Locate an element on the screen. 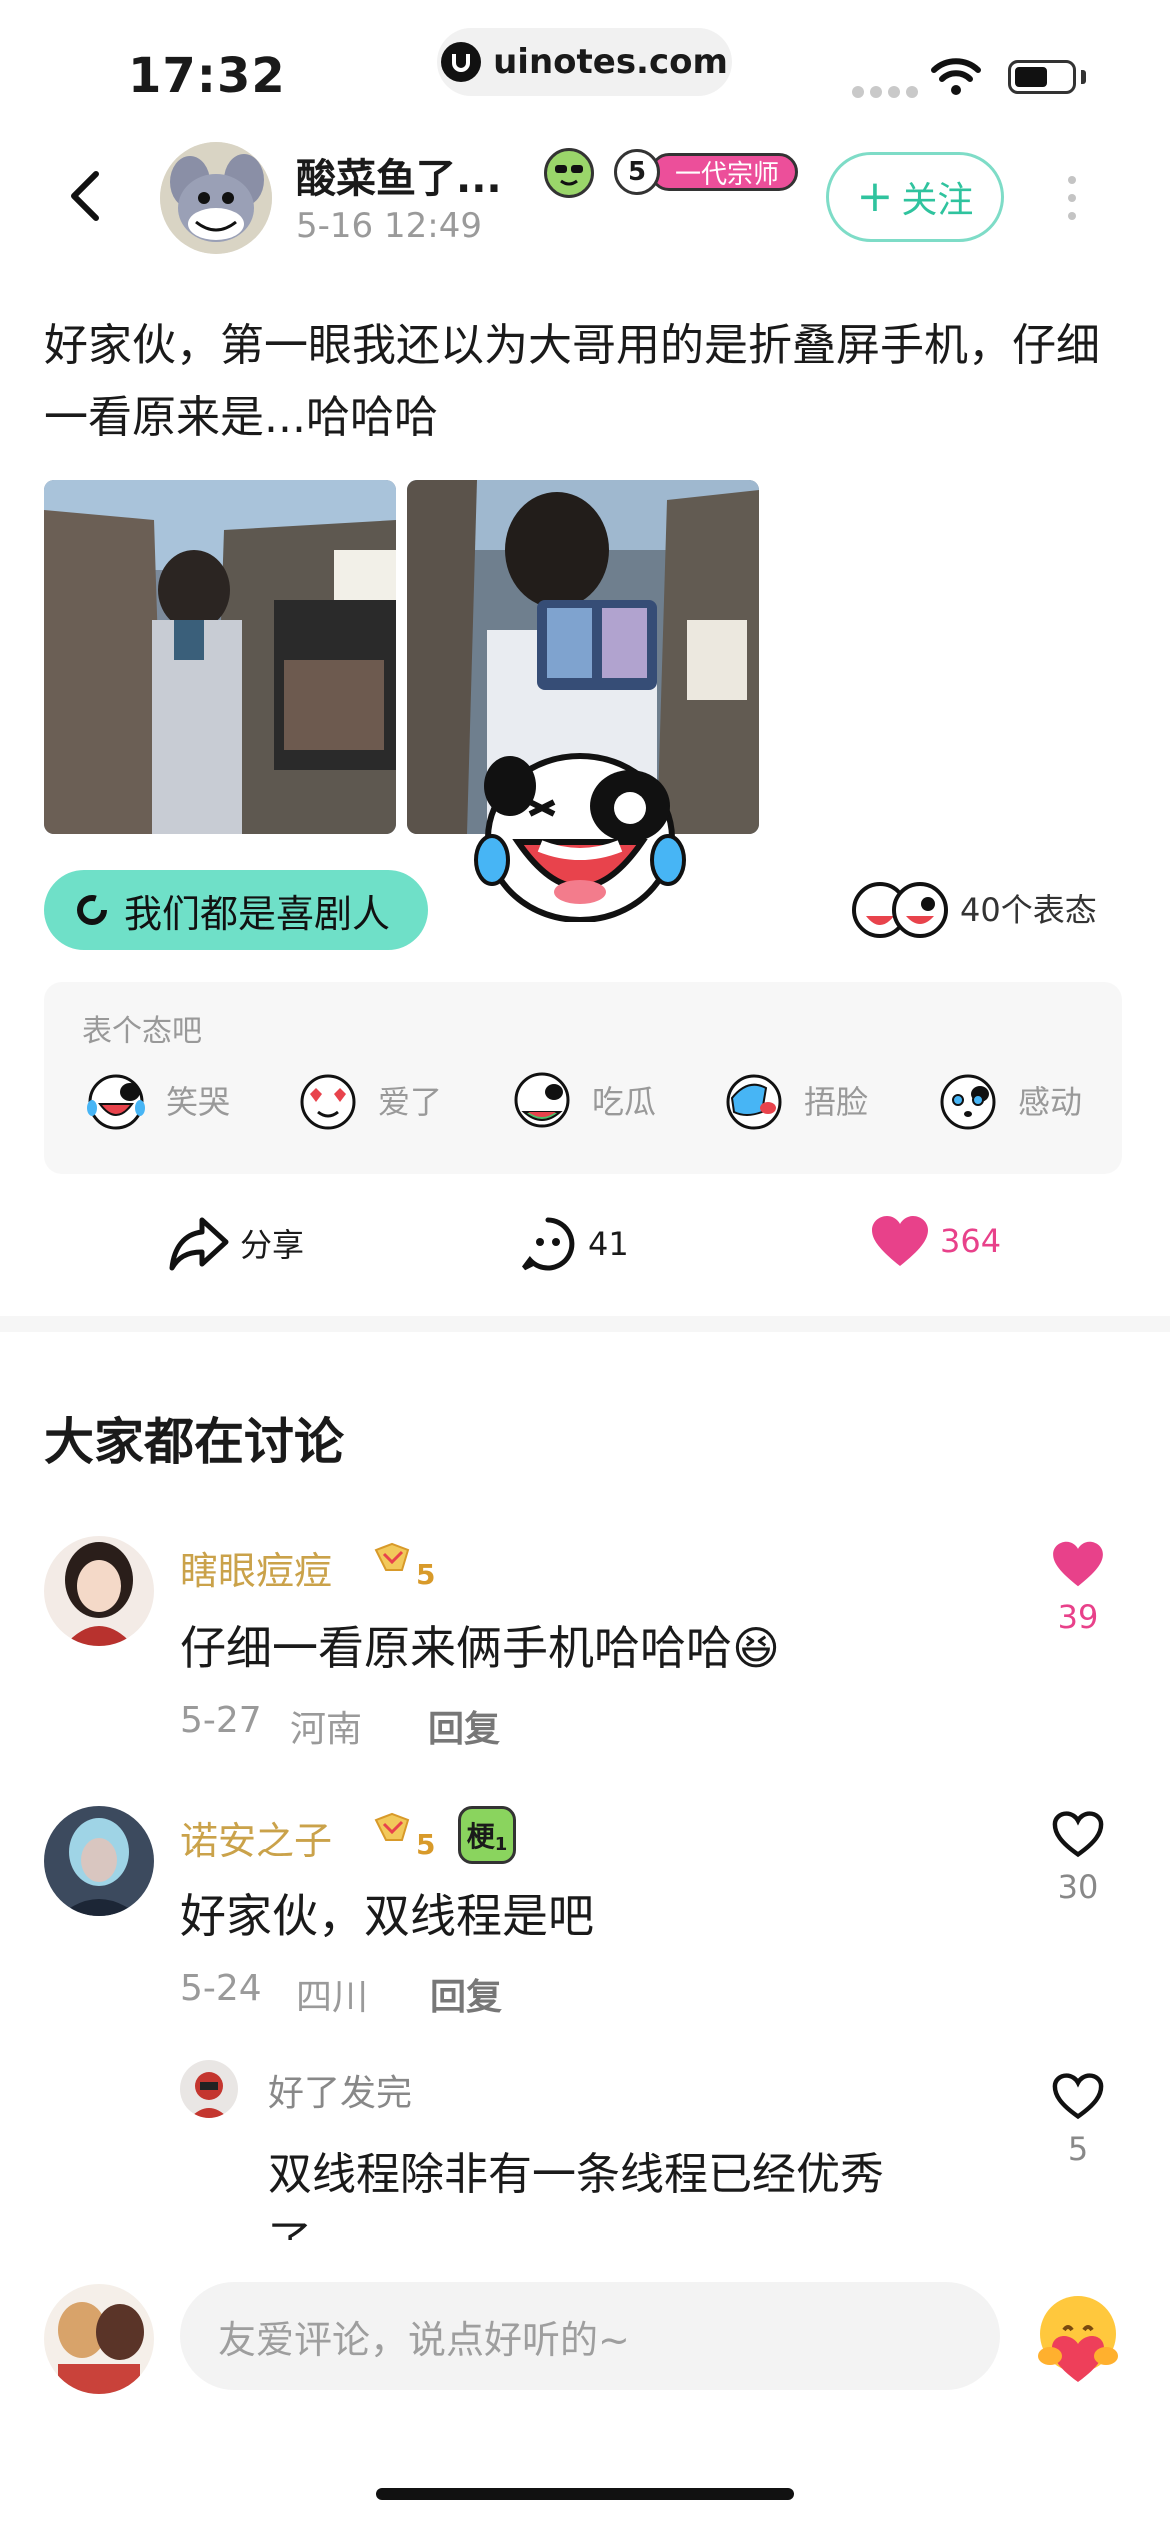 The image size is (1170, 2532). laugh-cry-dog-icon is located at coordinates (116, 1102).